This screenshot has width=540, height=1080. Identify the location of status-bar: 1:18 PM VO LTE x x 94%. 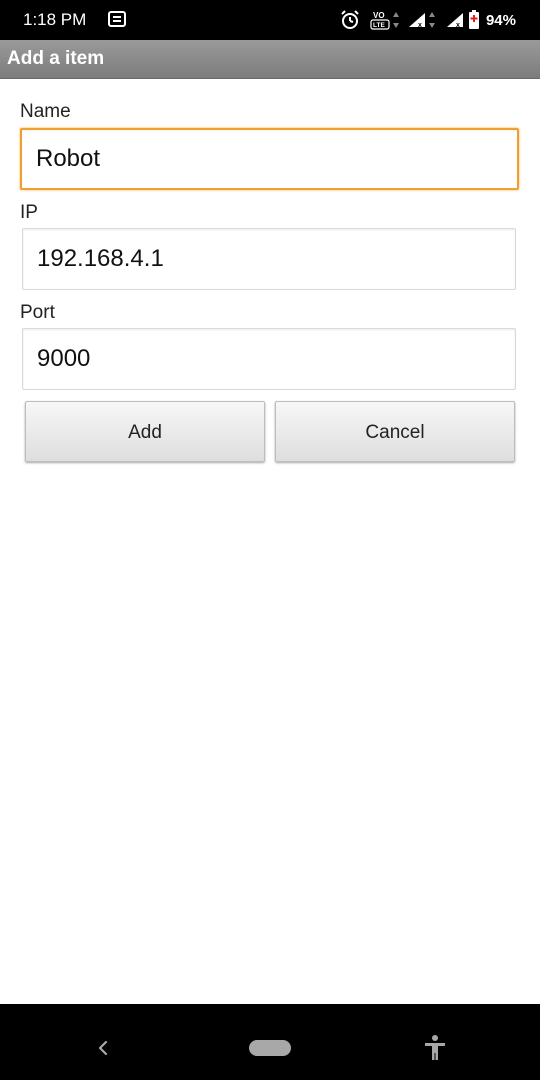
(270, 20).